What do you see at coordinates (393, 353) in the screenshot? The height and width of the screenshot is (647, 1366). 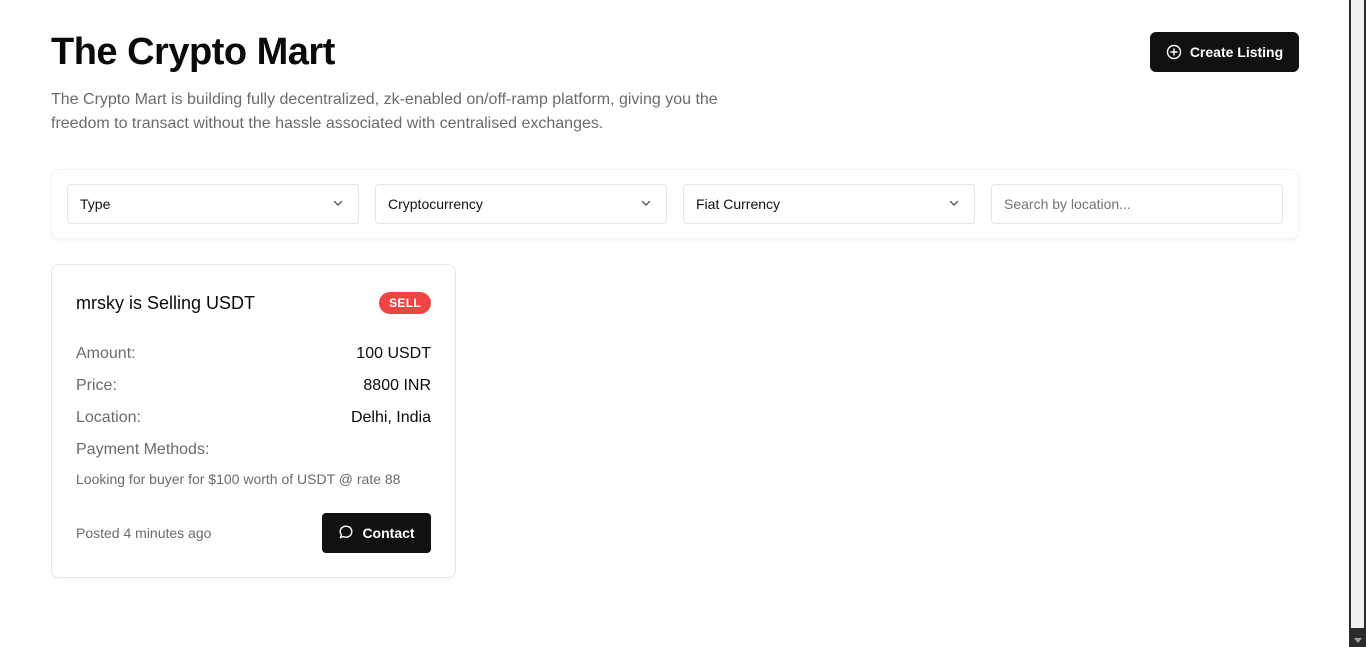 I see `amount-value: 100 USDT` at bounding box center [393, 353].